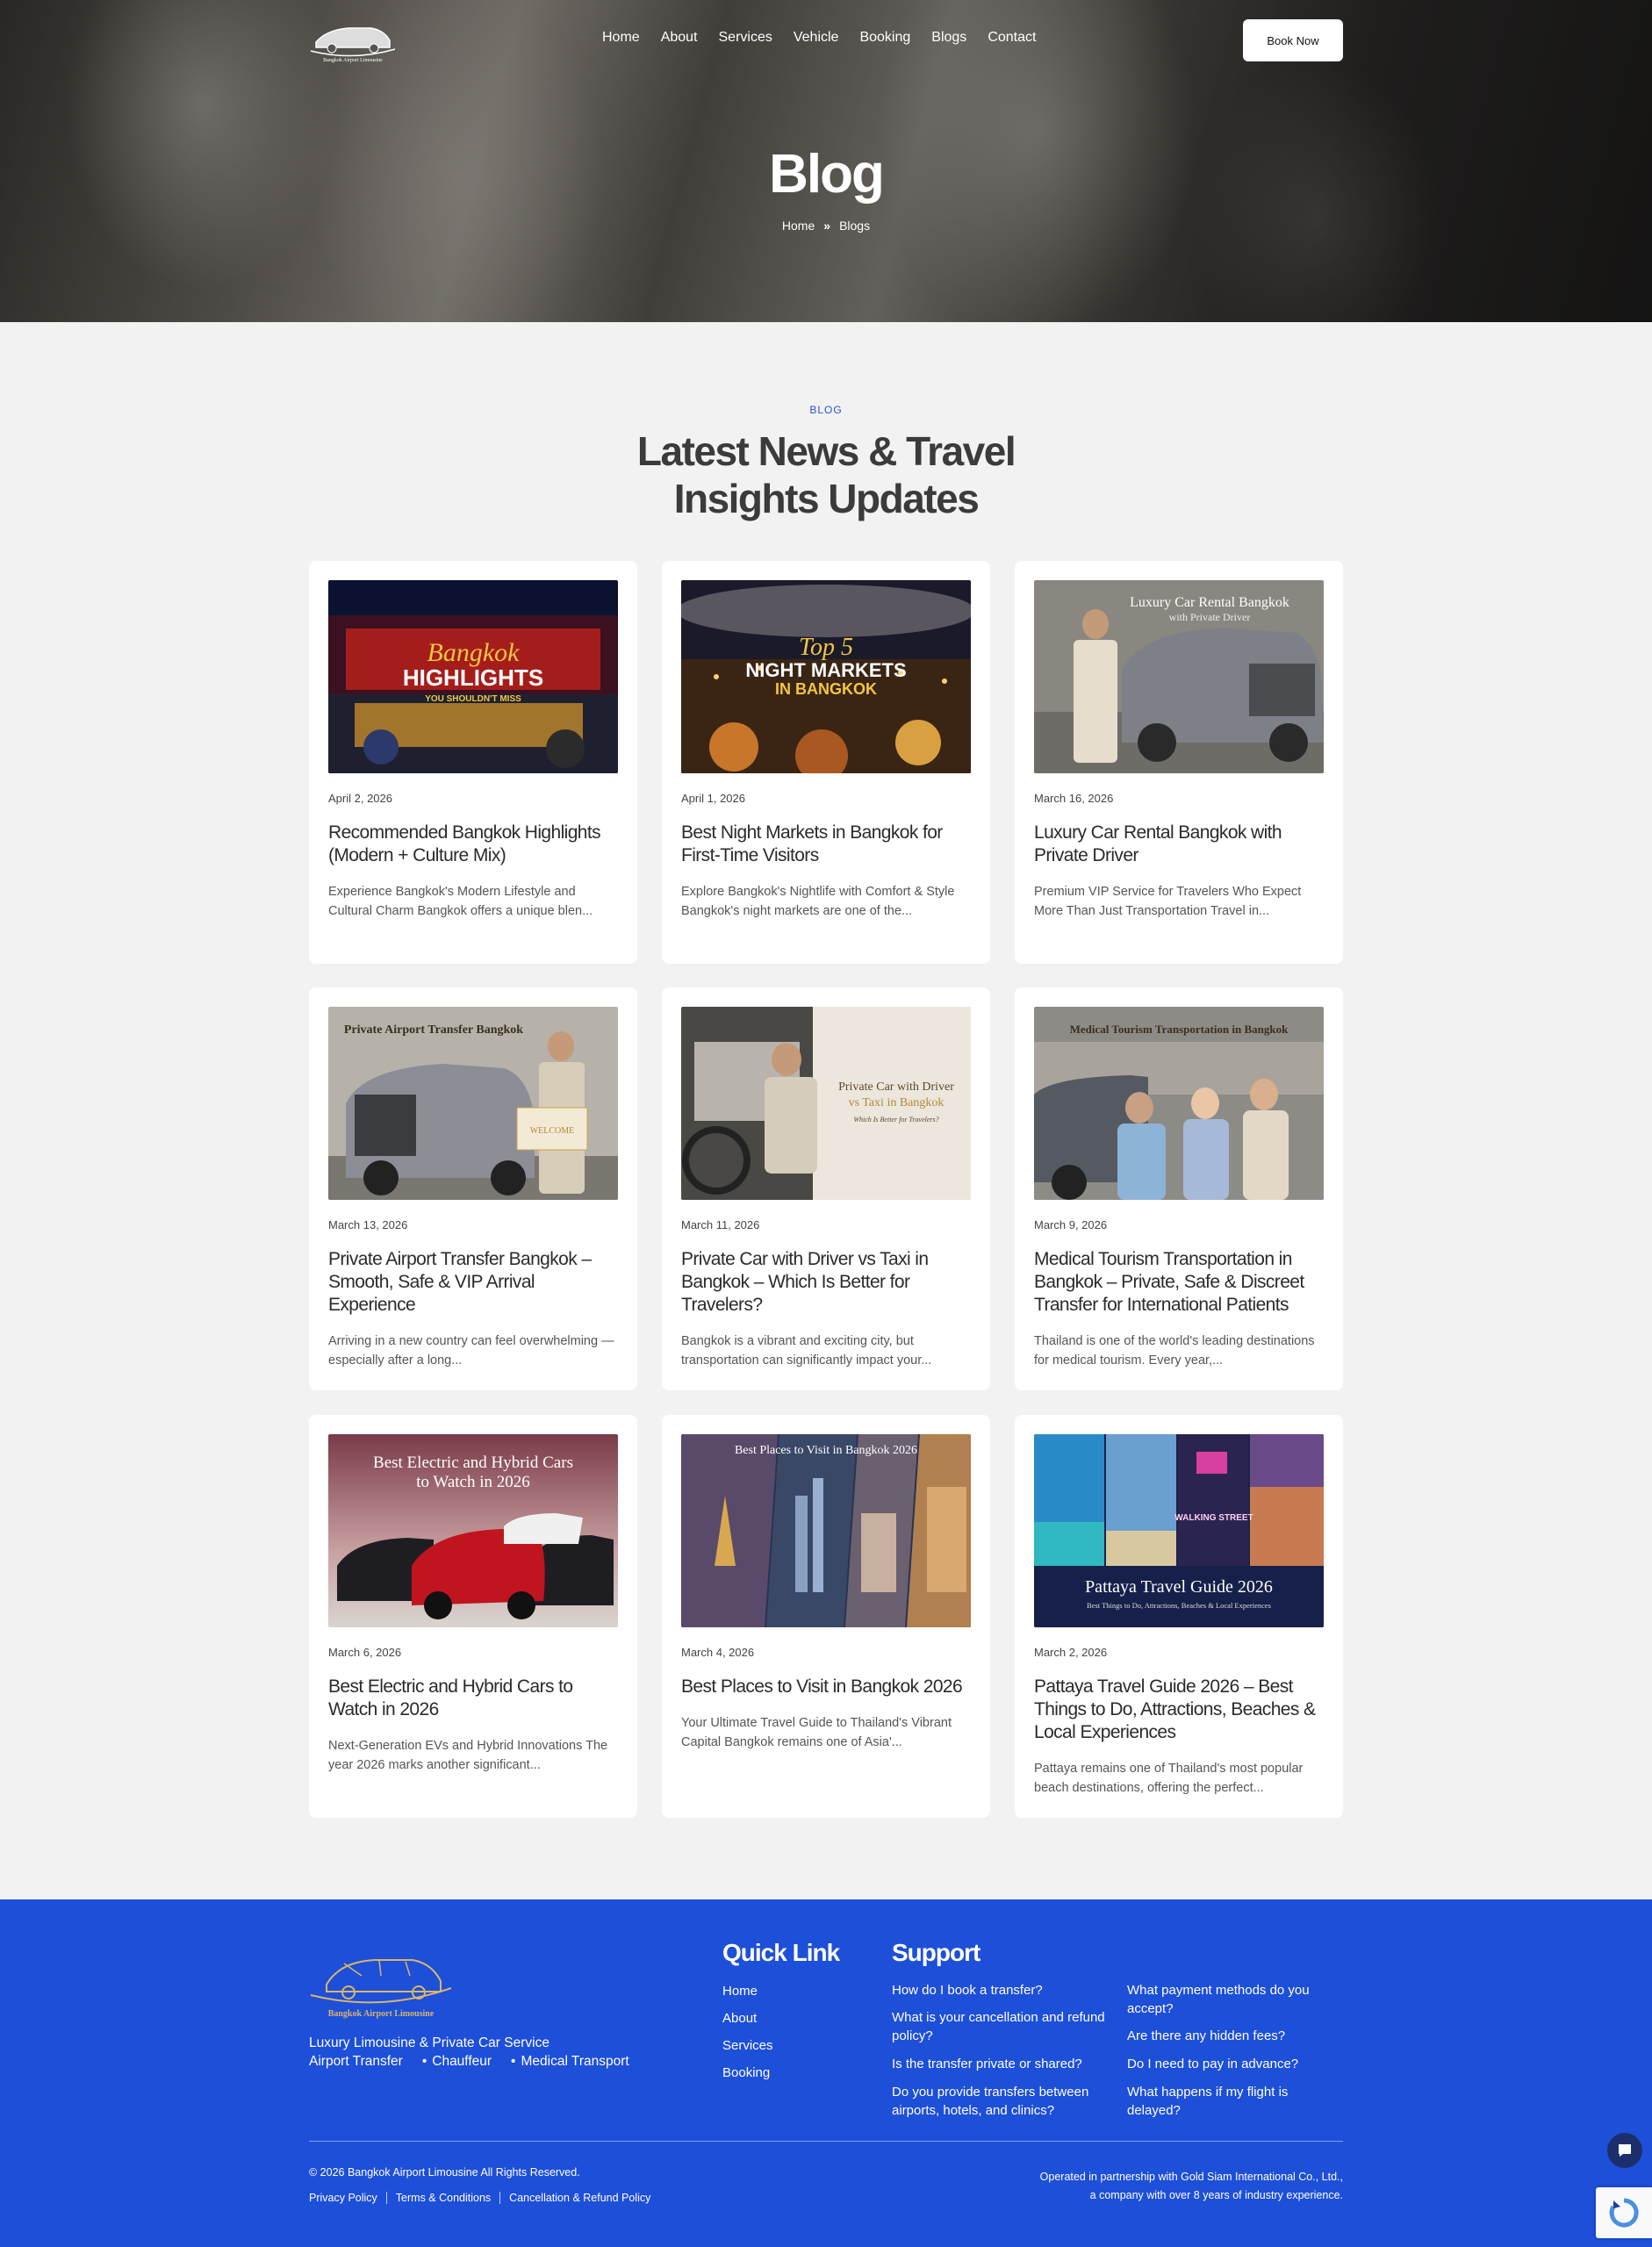 This screenshot has height=2247, width=1652. What do you see at coordinates (381, 1981) in the screenshot?
I see `footer-logo: Bangkok Airport Limousine` at bounding box center [381, 1981].